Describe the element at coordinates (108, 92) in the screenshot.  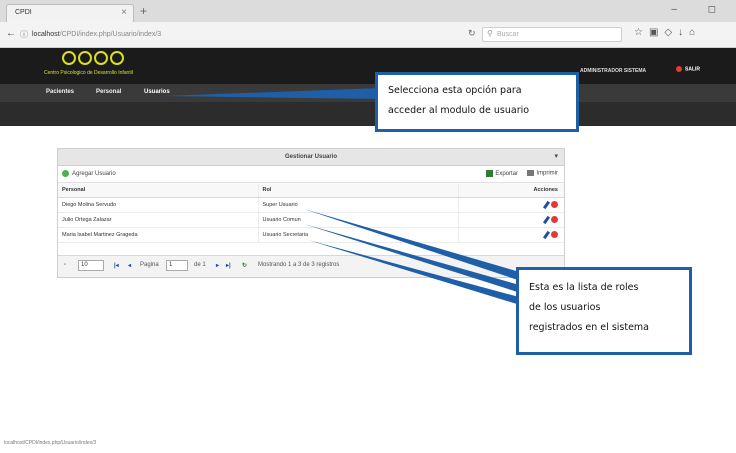
I see `menu-item-personal: Personal` at that location.